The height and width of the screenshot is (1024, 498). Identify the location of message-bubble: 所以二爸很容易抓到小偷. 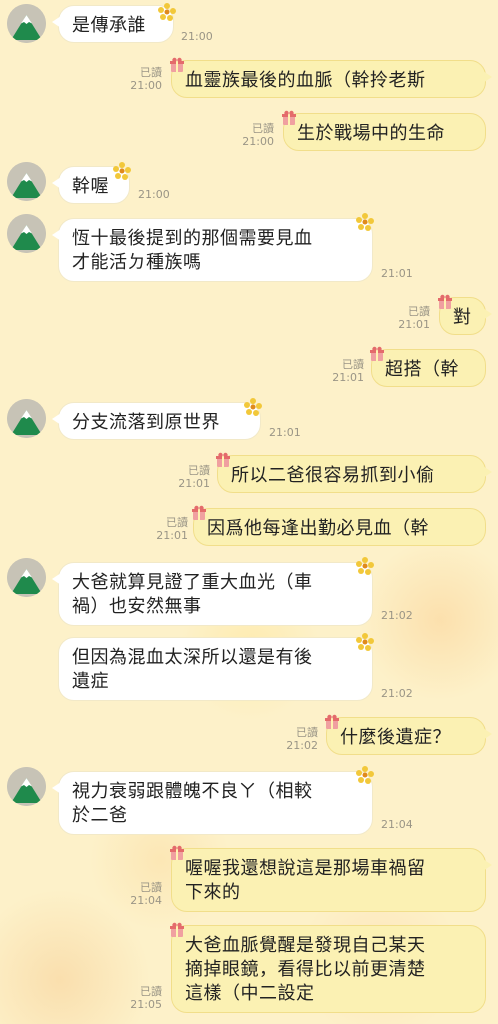
(354, 474).